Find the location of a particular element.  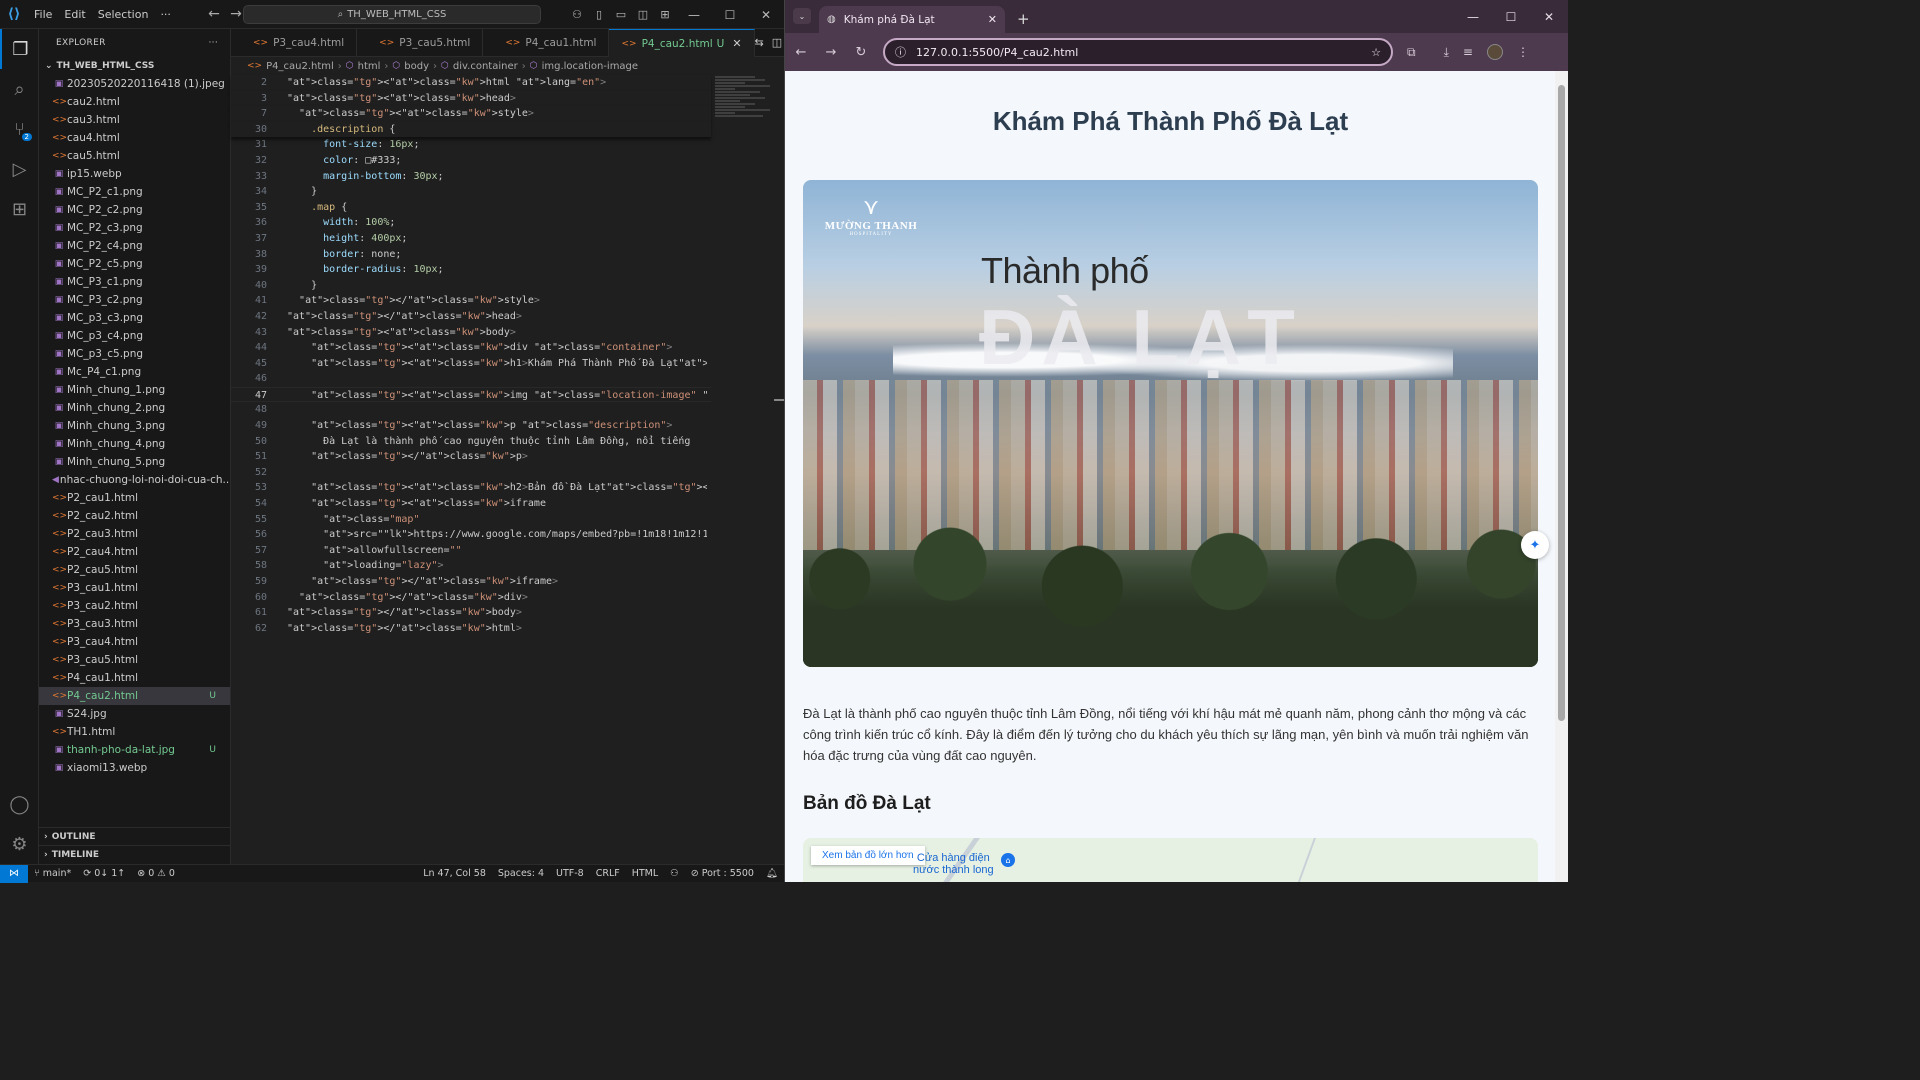

notifications-bell-icon: 🔔︎ is located at coordinates (772, 873).